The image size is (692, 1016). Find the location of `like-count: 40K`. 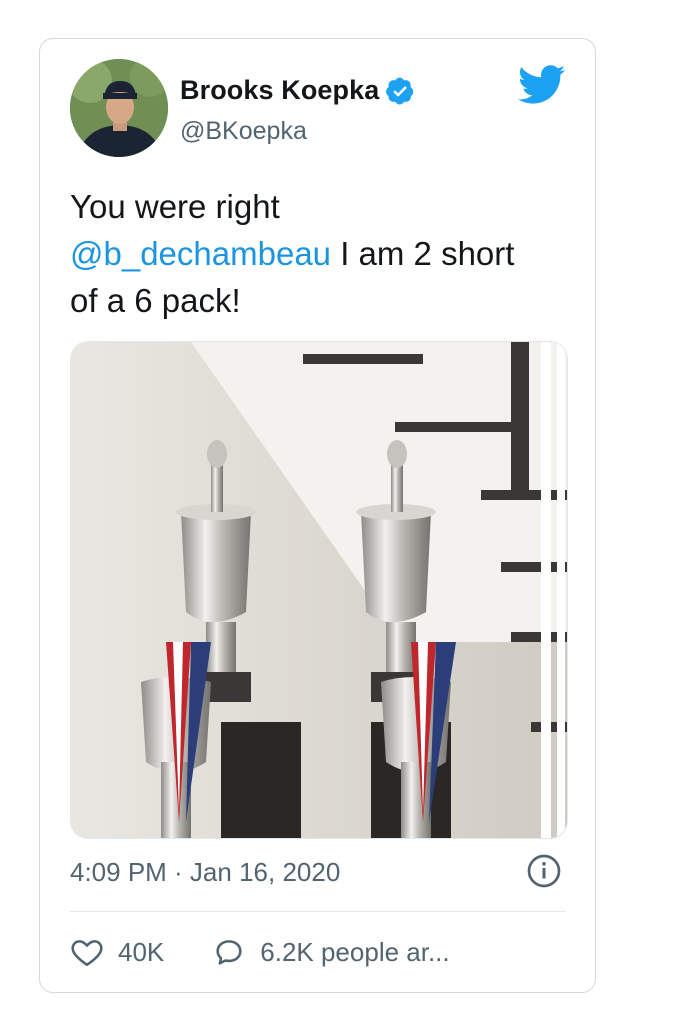

like-count: 40K is located at coordinates (141, 951).